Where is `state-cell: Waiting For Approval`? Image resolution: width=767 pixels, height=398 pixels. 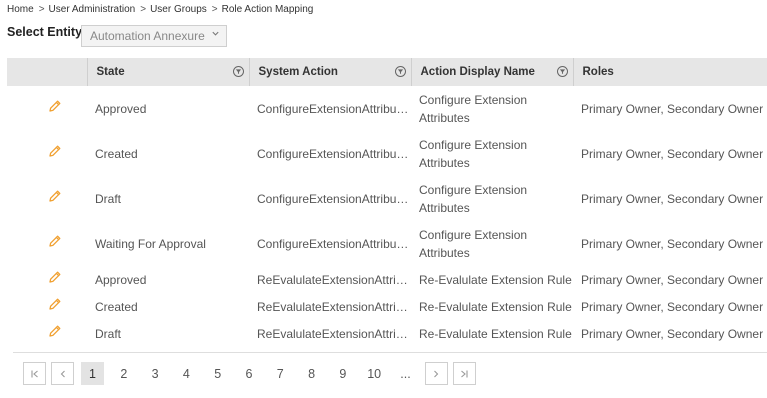
state-cell: Waiting For Approval is located at coordinates (150, 243).